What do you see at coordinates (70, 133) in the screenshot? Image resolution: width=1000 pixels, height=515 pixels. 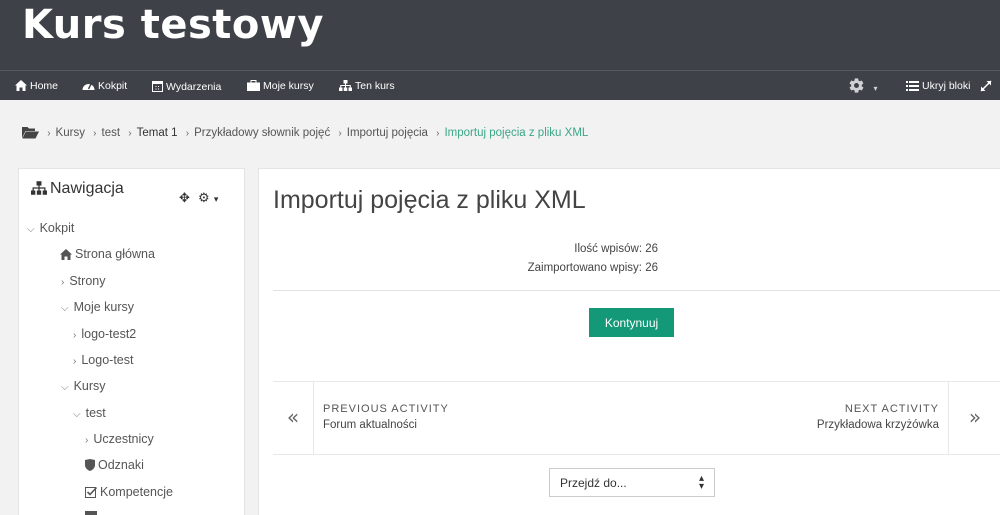 I see `breadcrumb-item: Kursy` at bounding box center [70, 133].